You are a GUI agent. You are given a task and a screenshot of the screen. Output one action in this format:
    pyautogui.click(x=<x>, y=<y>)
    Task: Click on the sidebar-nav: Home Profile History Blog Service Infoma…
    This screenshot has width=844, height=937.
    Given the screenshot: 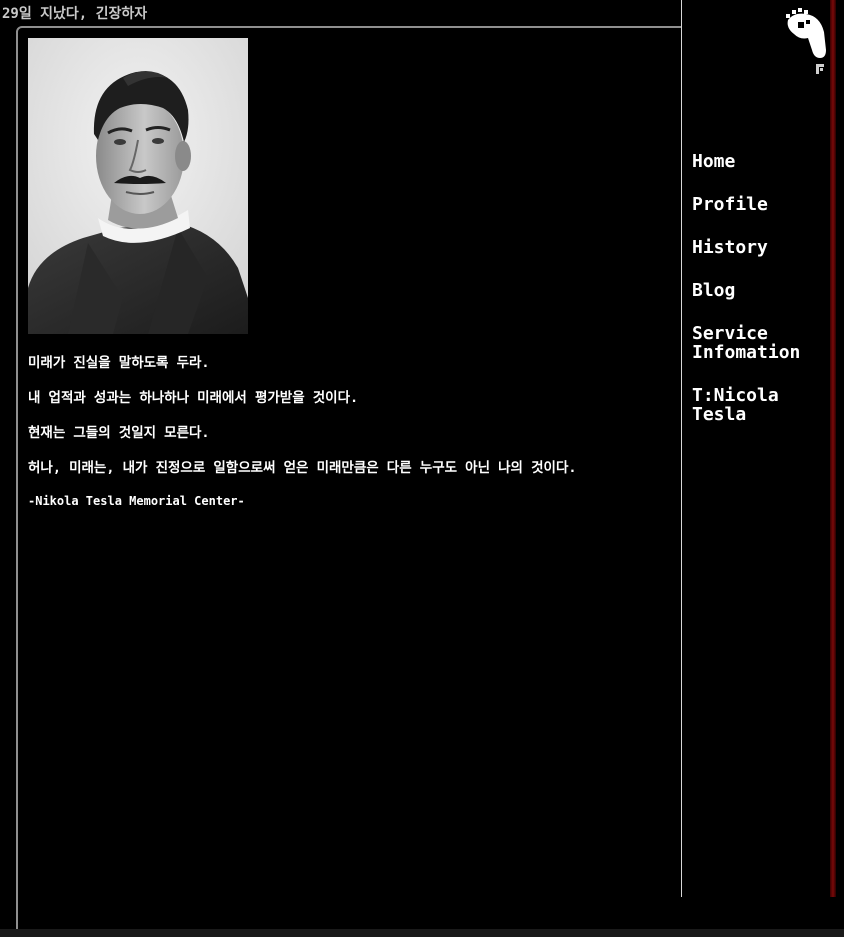 What is the action you would take?
    pyautogui.click(x=762, y=300)
    